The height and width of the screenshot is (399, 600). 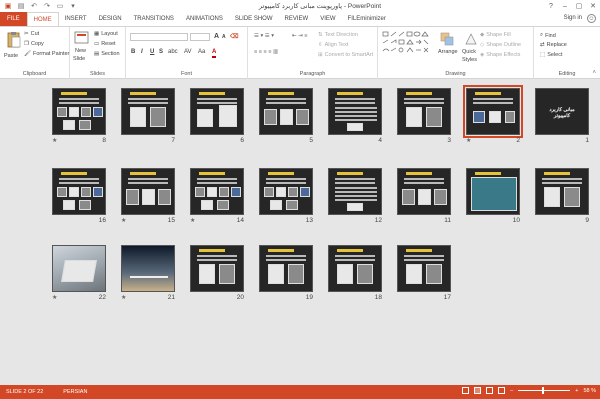 What do you see at coordinates (79, 118) in the screenshot?
I see `slide-thumbnail-8: ★ 8` at bounding box center [79, 118].